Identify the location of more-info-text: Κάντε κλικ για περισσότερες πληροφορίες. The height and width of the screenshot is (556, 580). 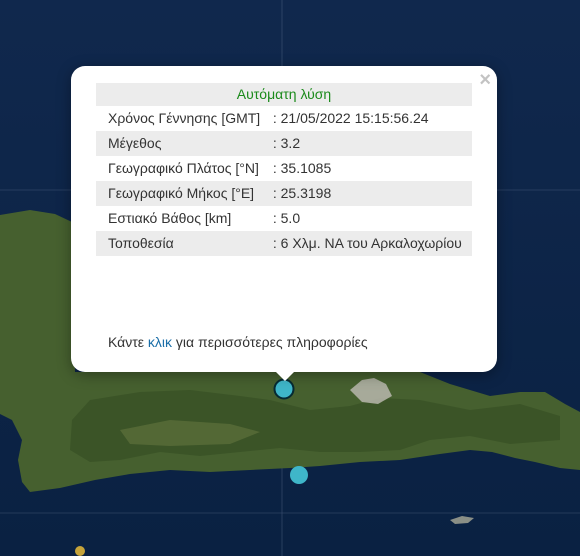
(238, 342).